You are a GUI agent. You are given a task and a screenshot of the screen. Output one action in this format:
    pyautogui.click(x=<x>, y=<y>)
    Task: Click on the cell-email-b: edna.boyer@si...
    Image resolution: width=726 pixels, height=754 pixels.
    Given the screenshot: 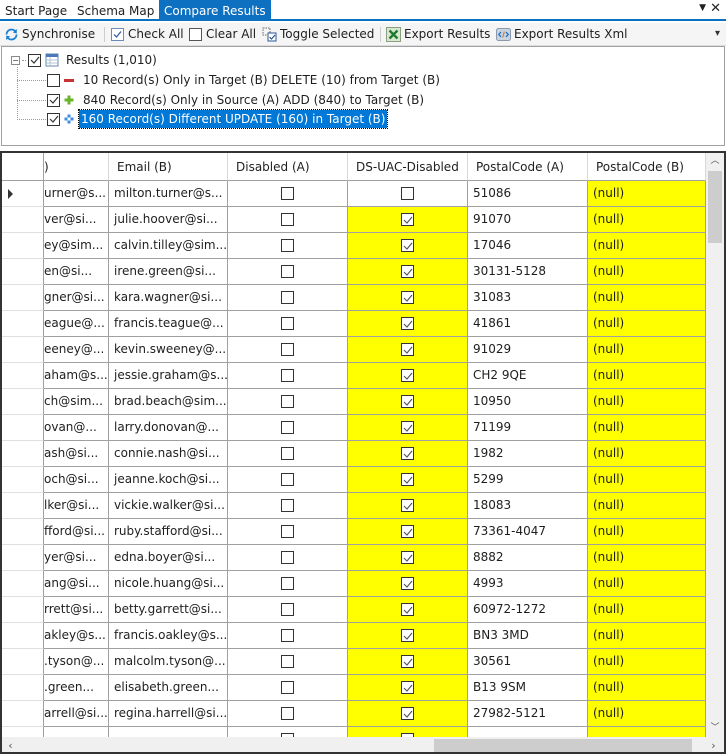 What is the action you would take?
    pyautogui.click(x=168, y=558)
    